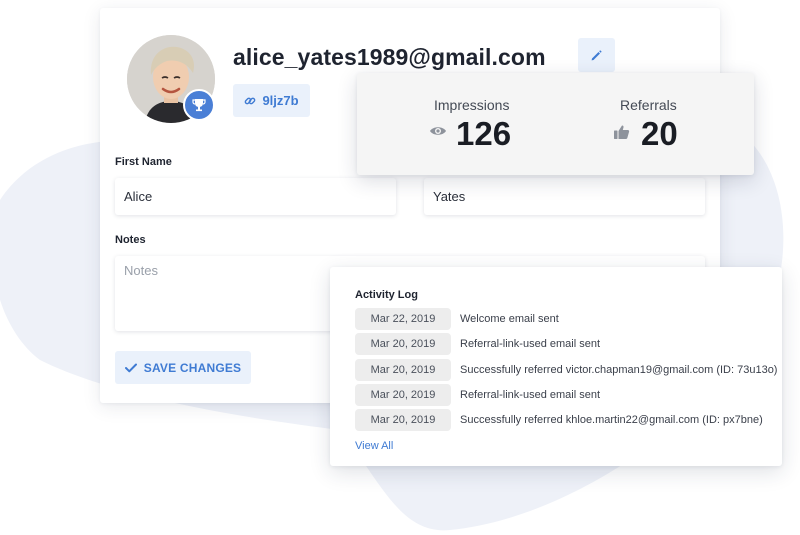  What do you see at coordinates (192, 367) in the screenshot?
I see `save-changes-label: SAVE CHANGES` at bounding box center [192, 367].